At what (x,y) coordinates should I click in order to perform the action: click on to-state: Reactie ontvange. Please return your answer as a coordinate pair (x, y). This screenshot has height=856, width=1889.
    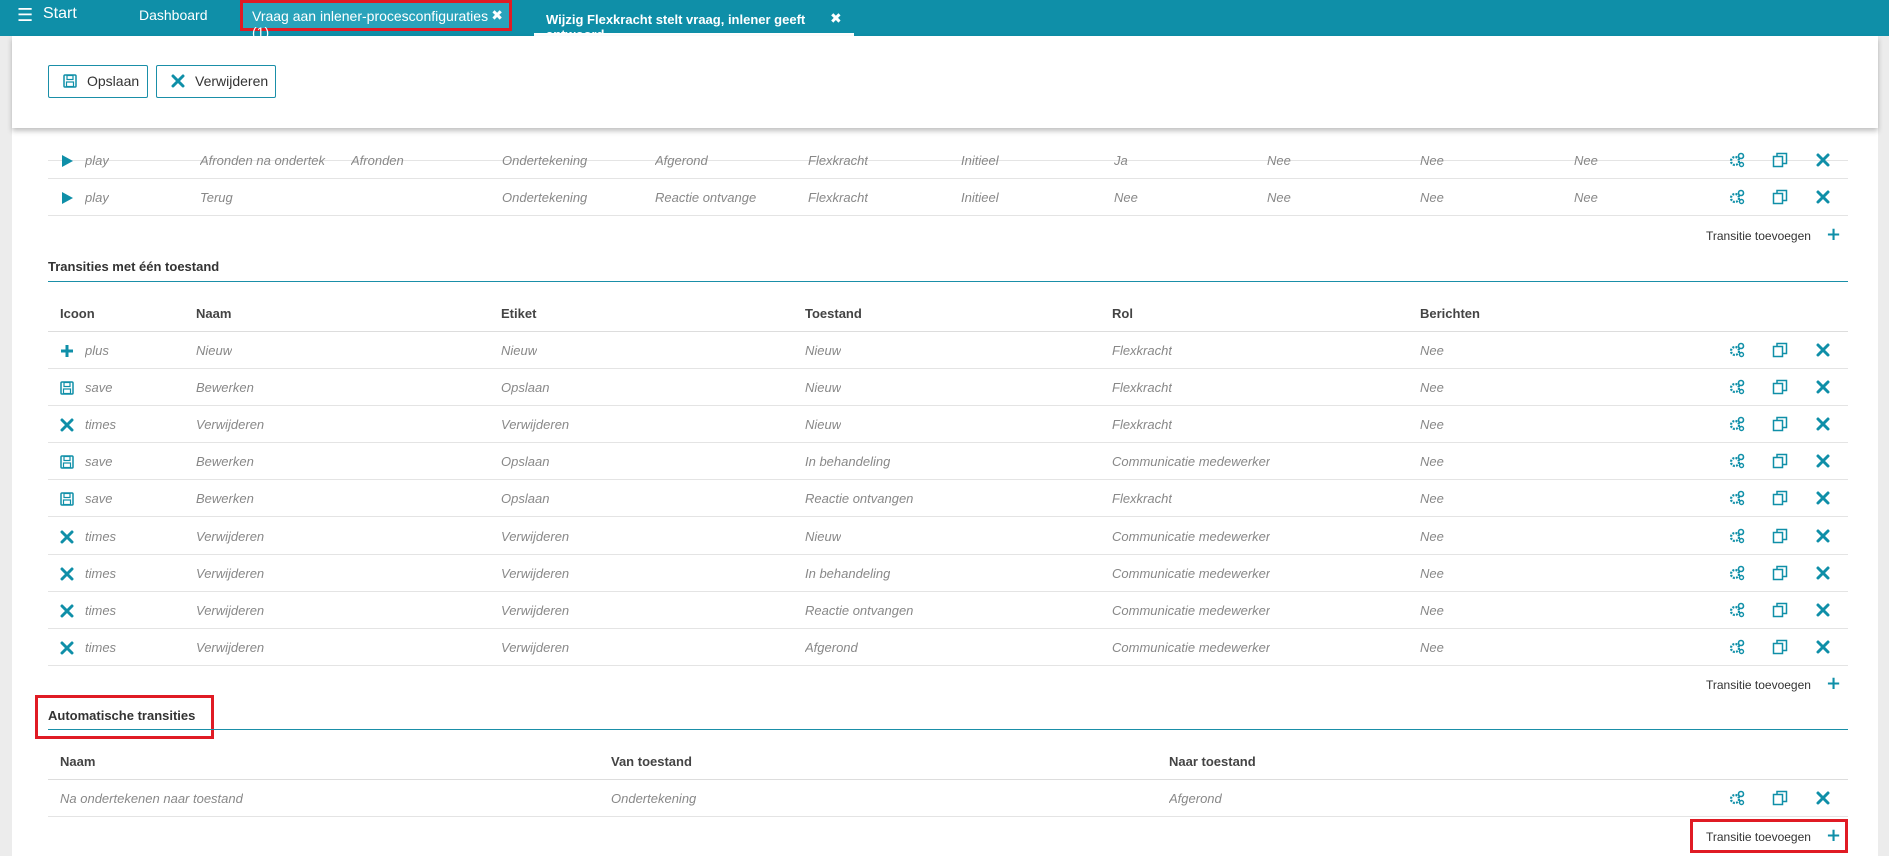
    Looking at the image, I should click on (706, 197).